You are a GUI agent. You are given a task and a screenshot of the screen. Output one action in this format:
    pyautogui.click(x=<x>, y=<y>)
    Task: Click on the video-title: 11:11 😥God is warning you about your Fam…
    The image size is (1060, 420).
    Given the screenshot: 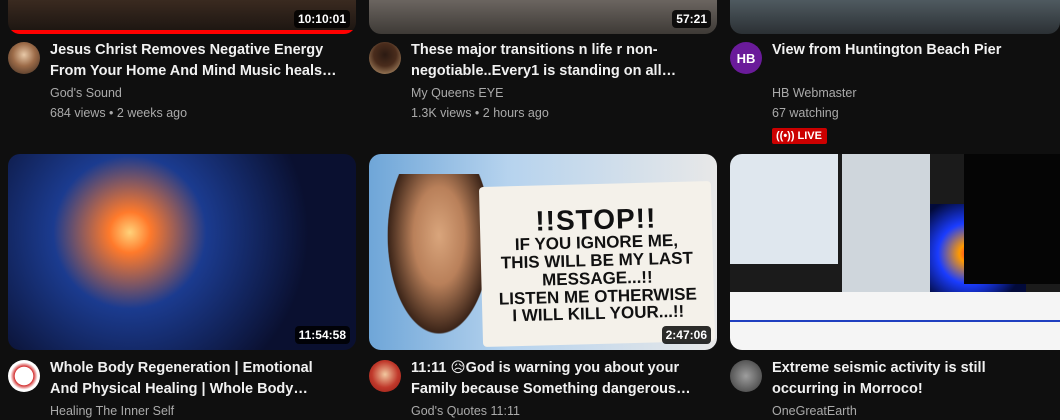 What is the action you would take?
    pyautogui.click(x=556, y=379)
    